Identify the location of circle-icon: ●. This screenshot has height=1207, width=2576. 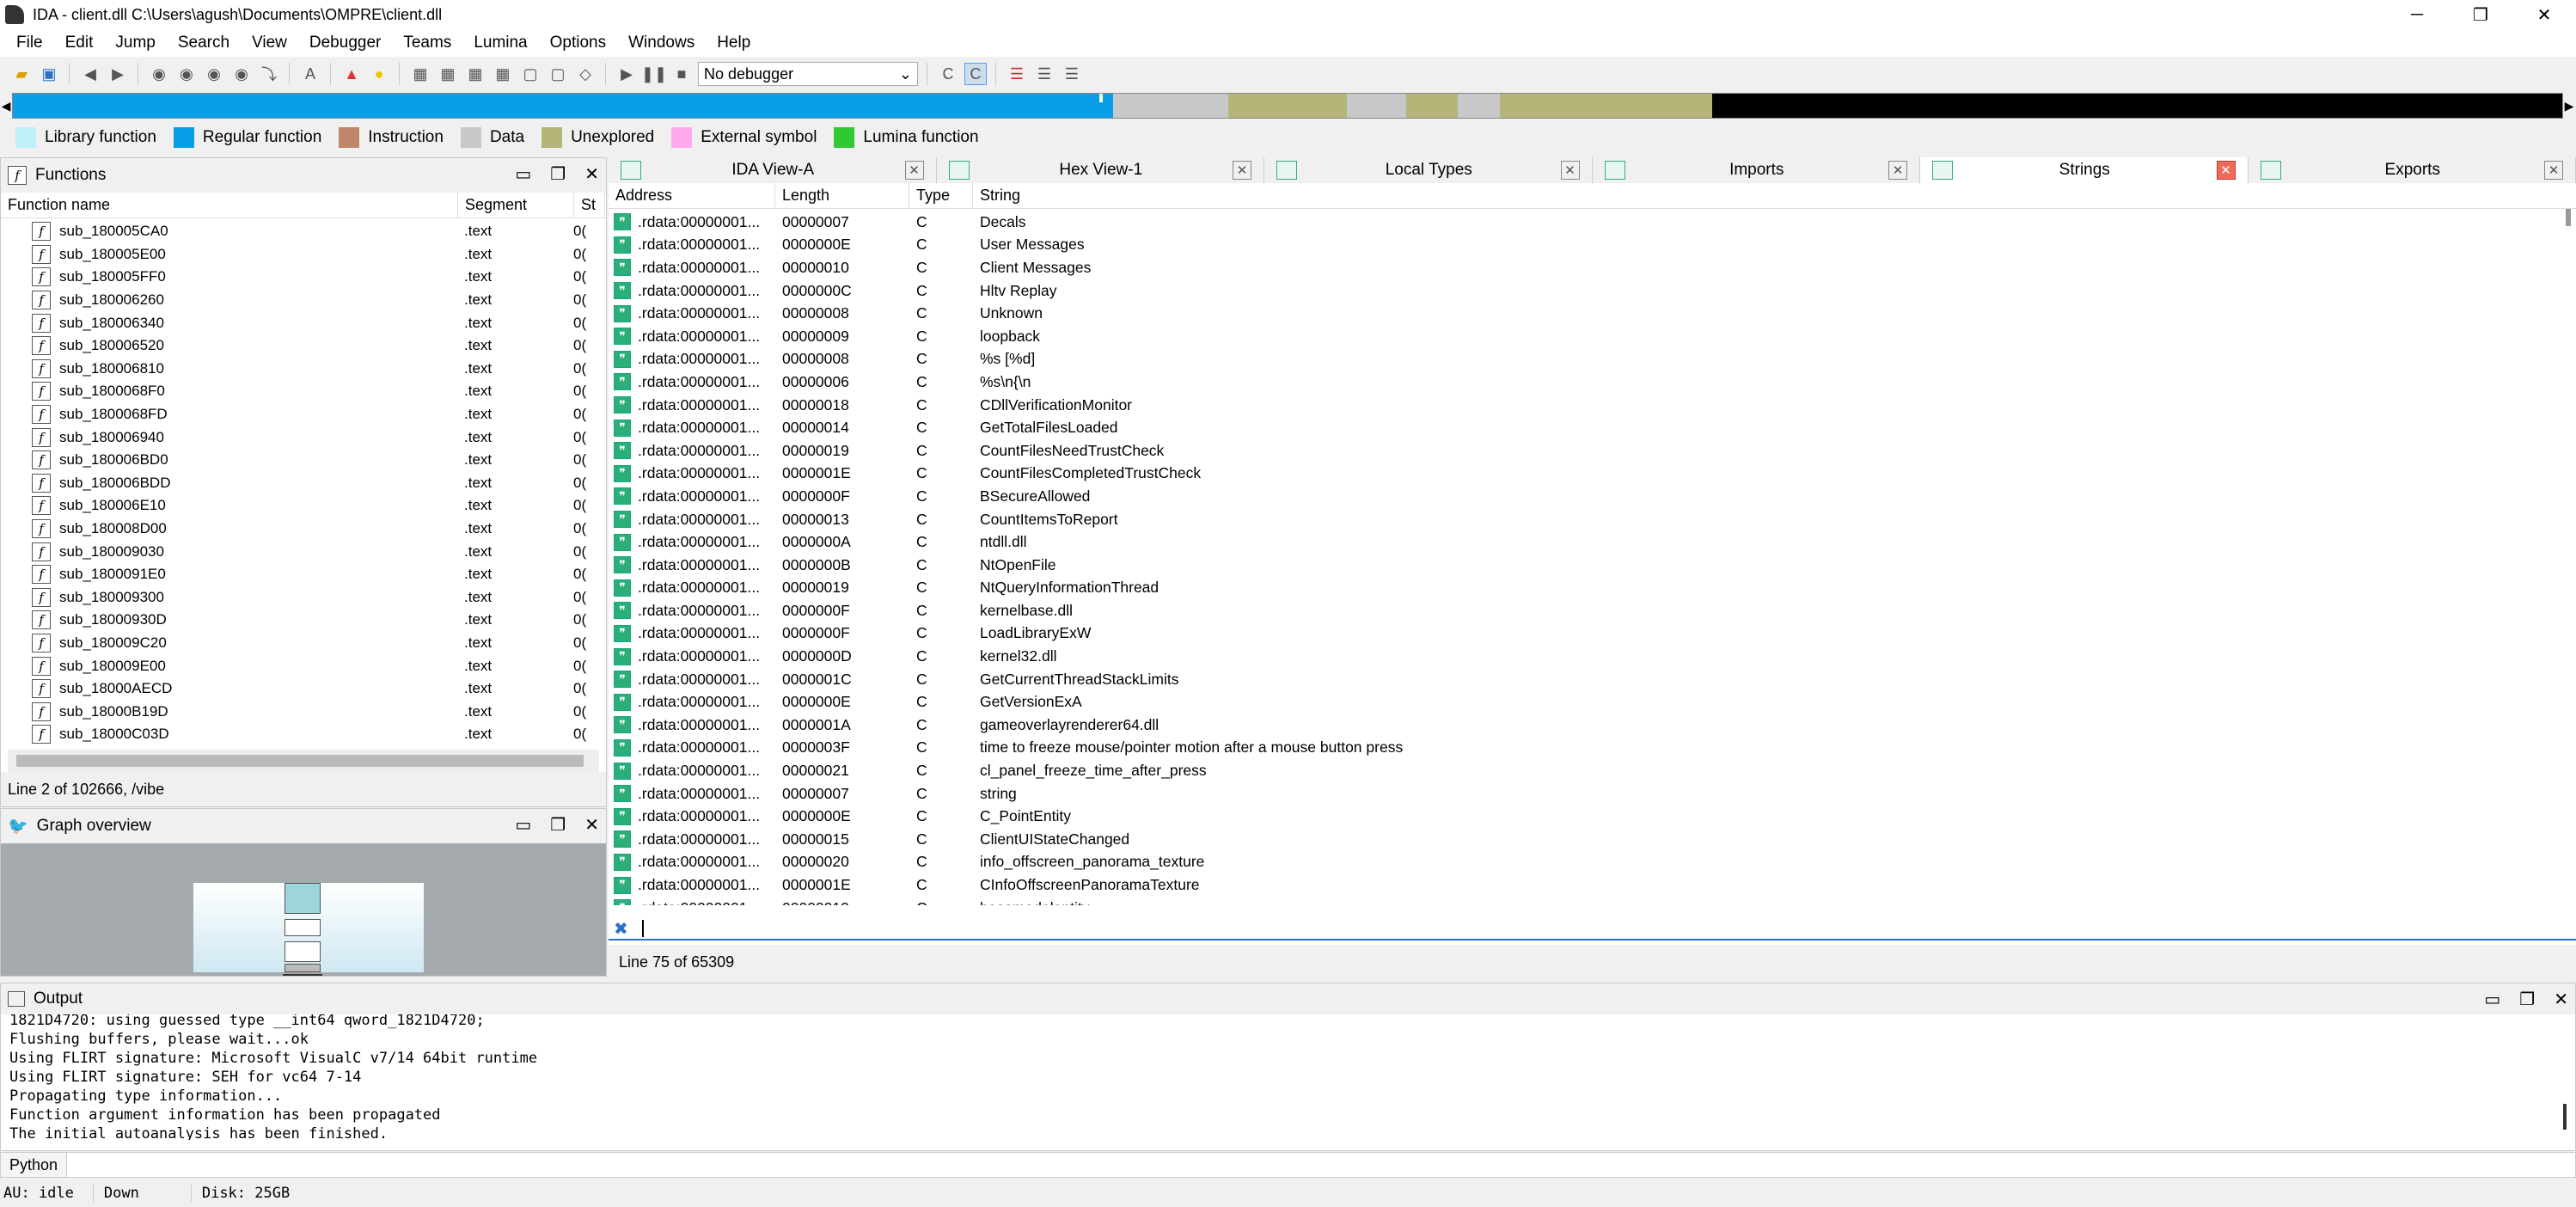
(379, 74).